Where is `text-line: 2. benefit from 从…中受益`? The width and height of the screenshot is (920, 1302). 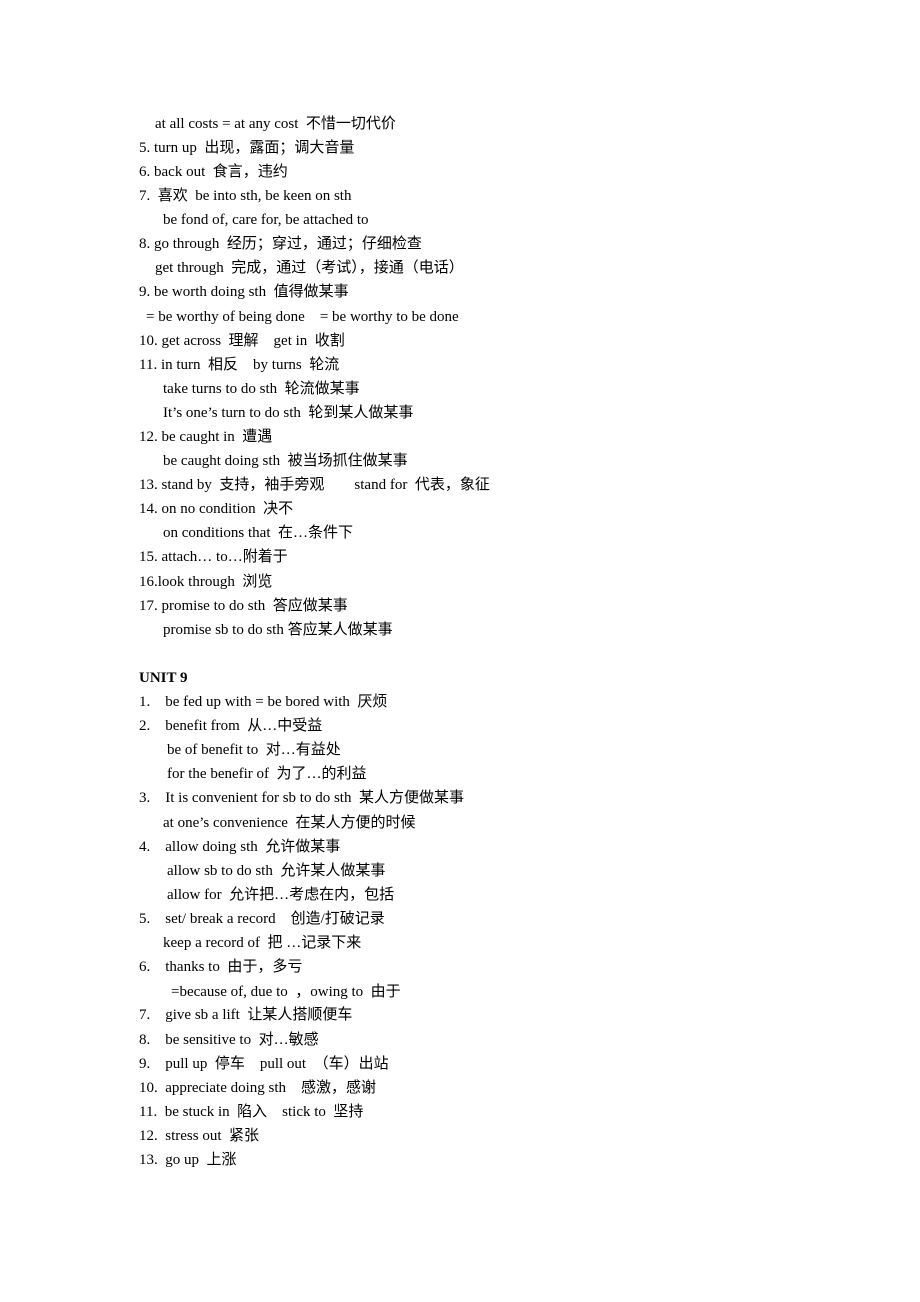 text-line: 2. benefit from 从…中受益 is located at coordinates (231, 726).